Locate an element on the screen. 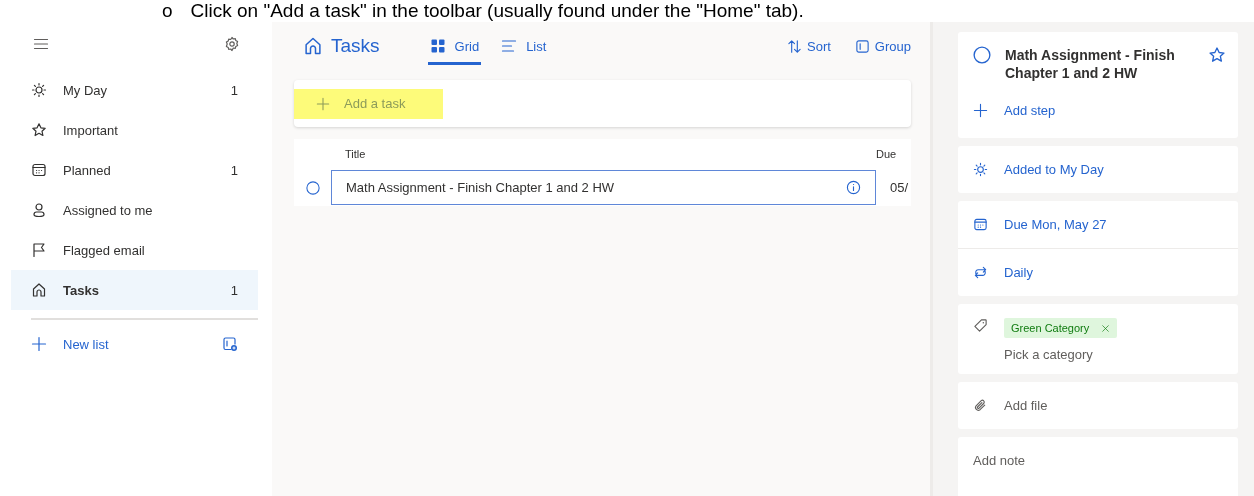  sidebar-item: My Day 1 is located at coordinates (134, 90).